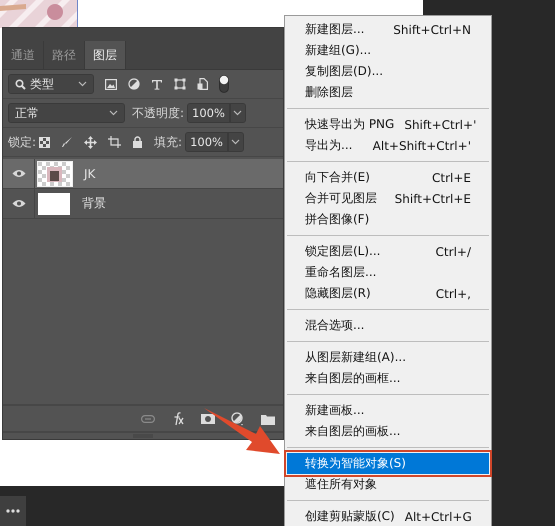 This screenshot has width=555, height=526. I want to click on fill-dropdown-button, so click(236, 142).